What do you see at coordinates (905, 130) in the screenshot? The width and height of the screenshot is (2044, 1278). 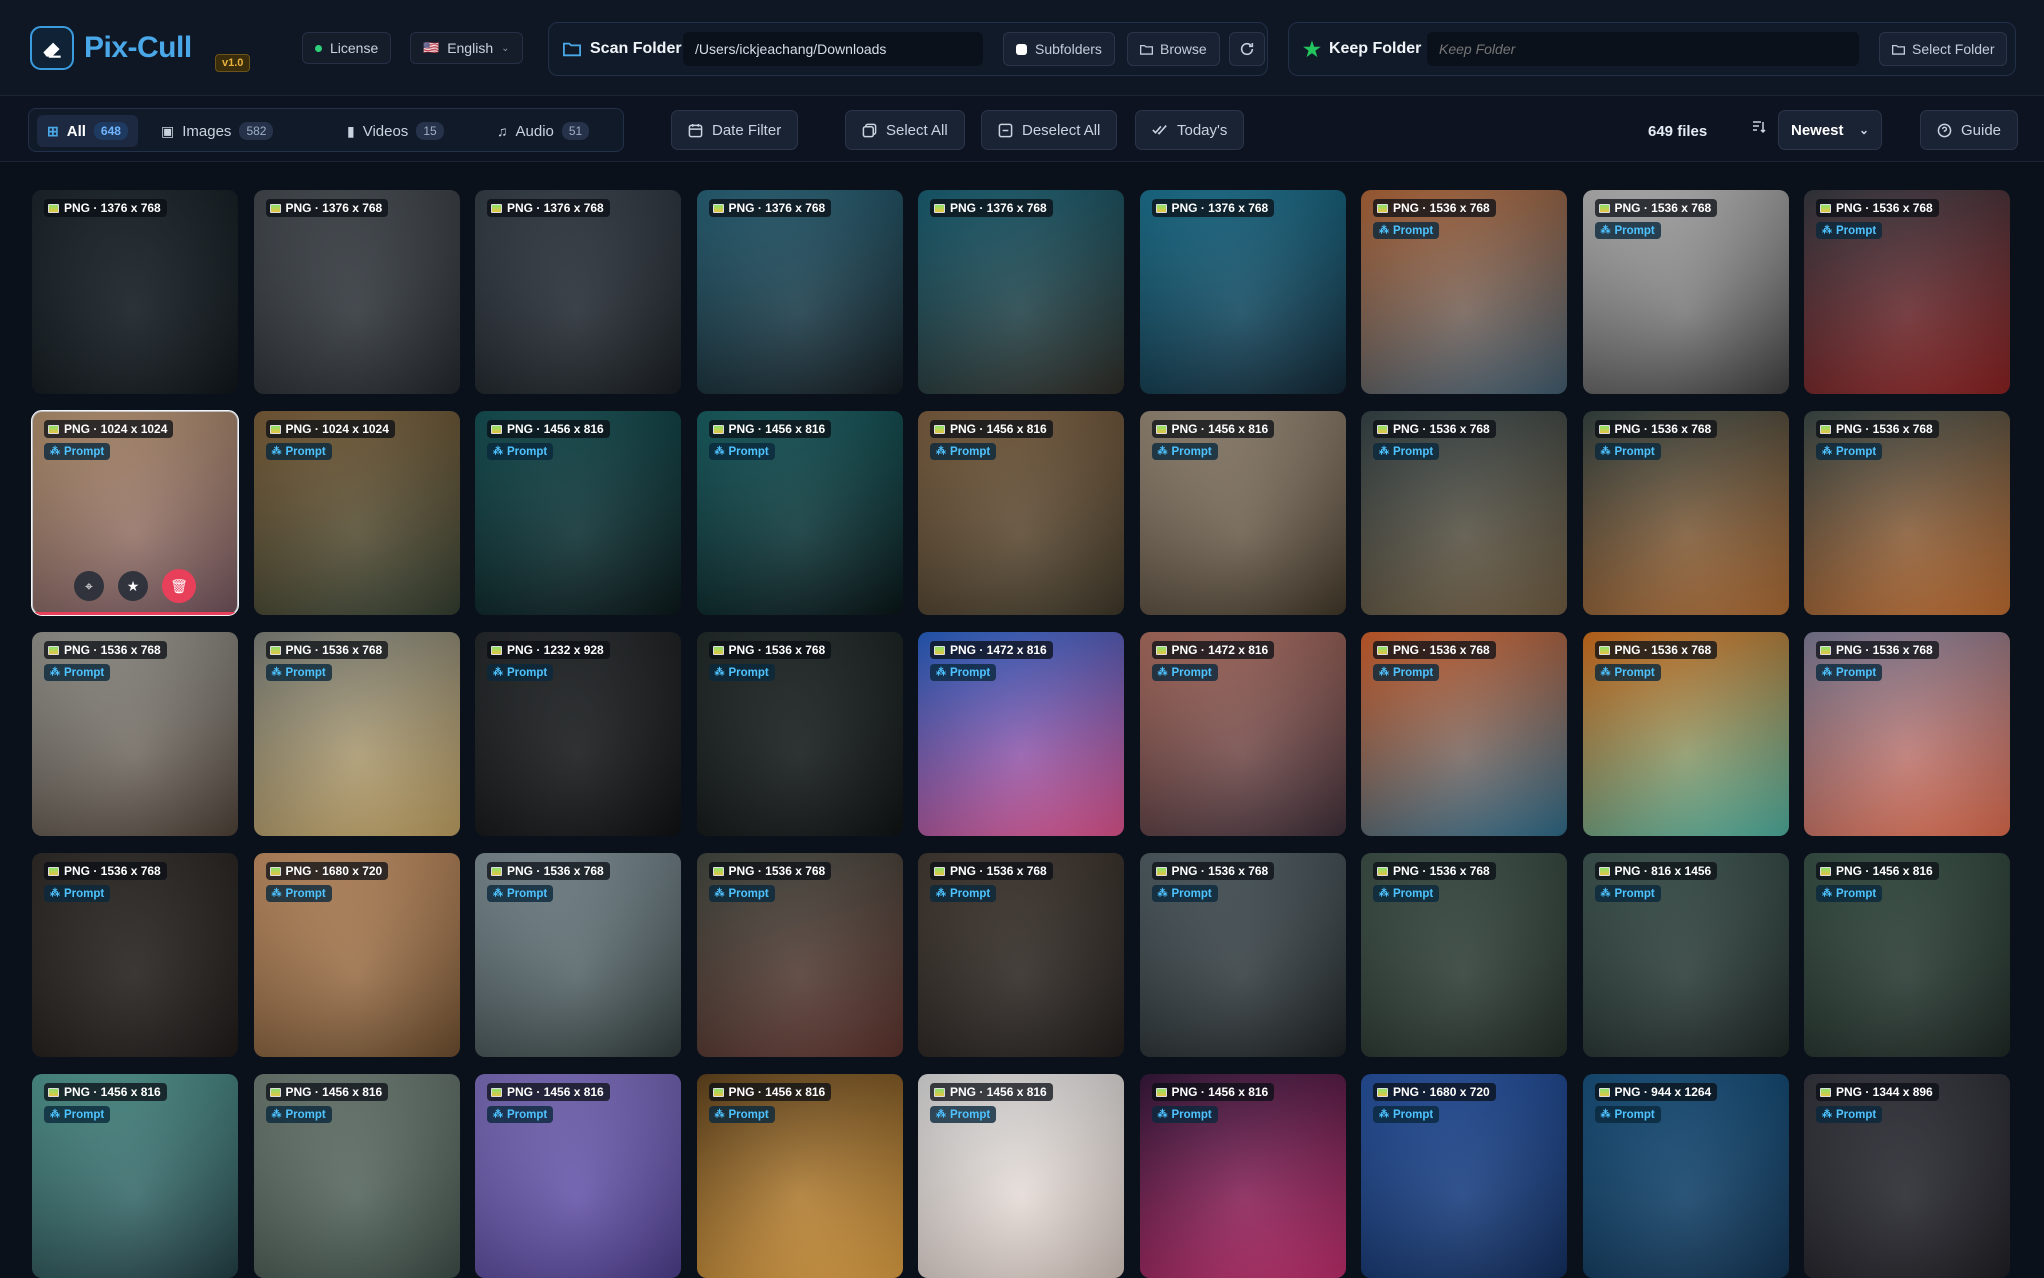 I see `select-all-button: Select All` at bounding box center [905, 130].